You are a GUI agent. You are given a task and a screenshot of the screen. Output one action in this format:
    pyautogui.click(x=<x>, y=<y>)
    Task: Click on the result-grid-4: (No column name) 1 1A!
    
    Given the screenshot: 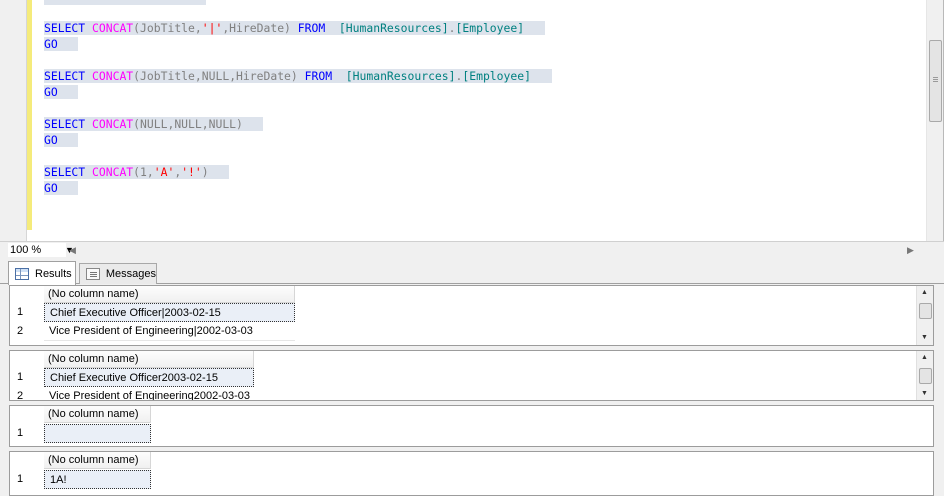 What is the action you would take?
    pyautogui.click(x=471, y=473)
    